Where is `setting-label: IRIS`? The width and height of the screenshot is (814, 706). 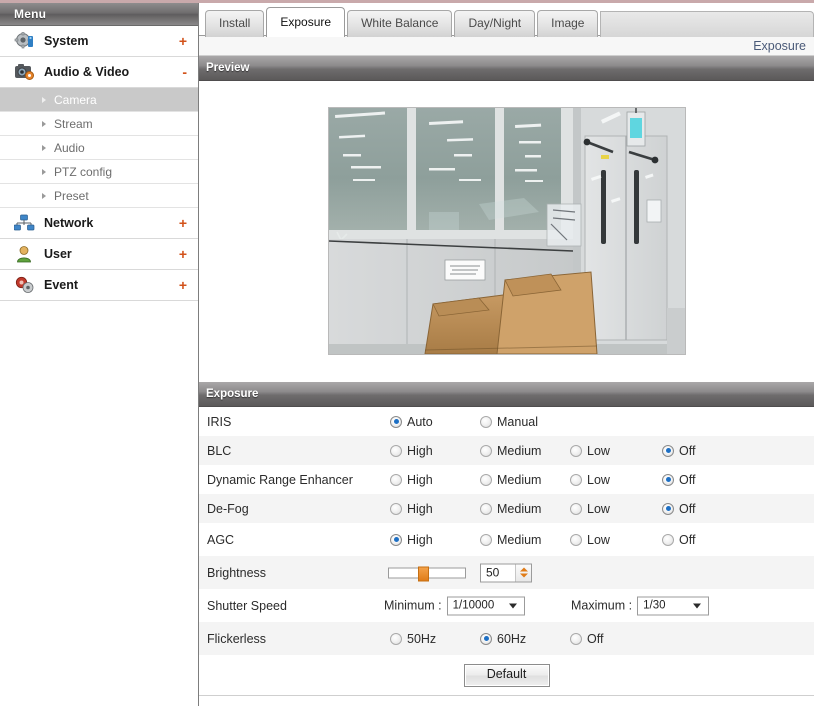 setting-label: IRIS is located at coordinates (219, 421).